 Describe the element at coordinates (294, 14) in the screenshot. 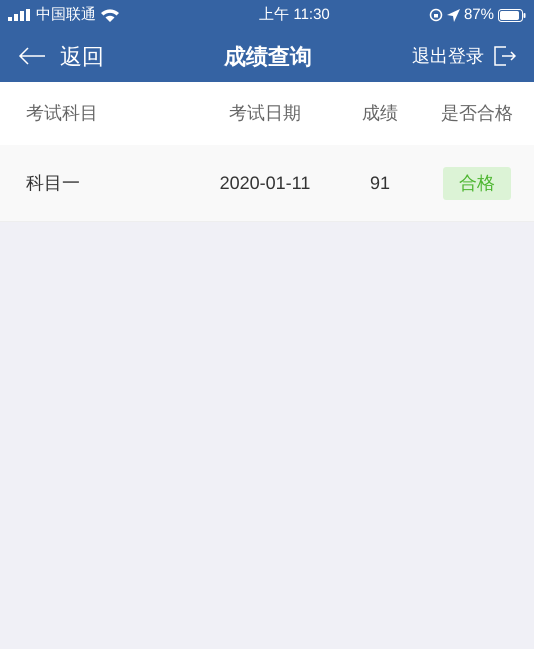

I see `clock-time: 上午 11:30` at that location.